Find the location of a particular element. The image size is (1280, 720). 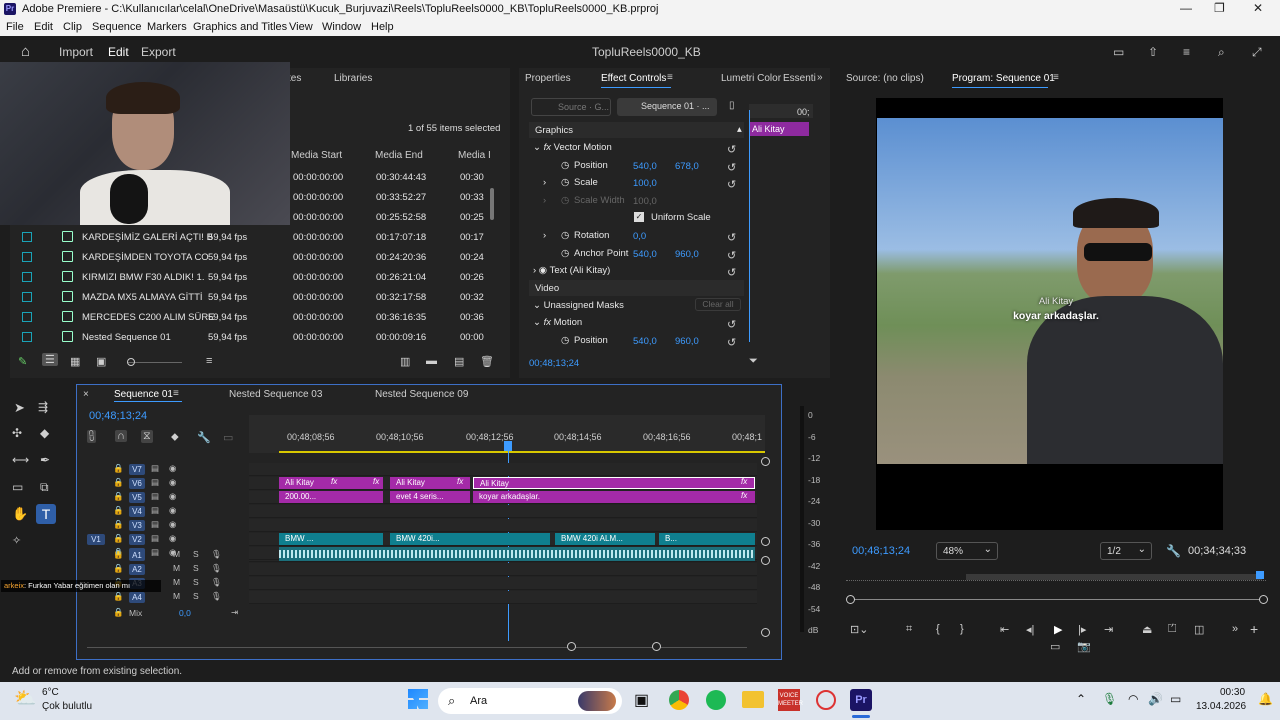

workspaces-icon: ≡ is located at coordinates (1186, 52).